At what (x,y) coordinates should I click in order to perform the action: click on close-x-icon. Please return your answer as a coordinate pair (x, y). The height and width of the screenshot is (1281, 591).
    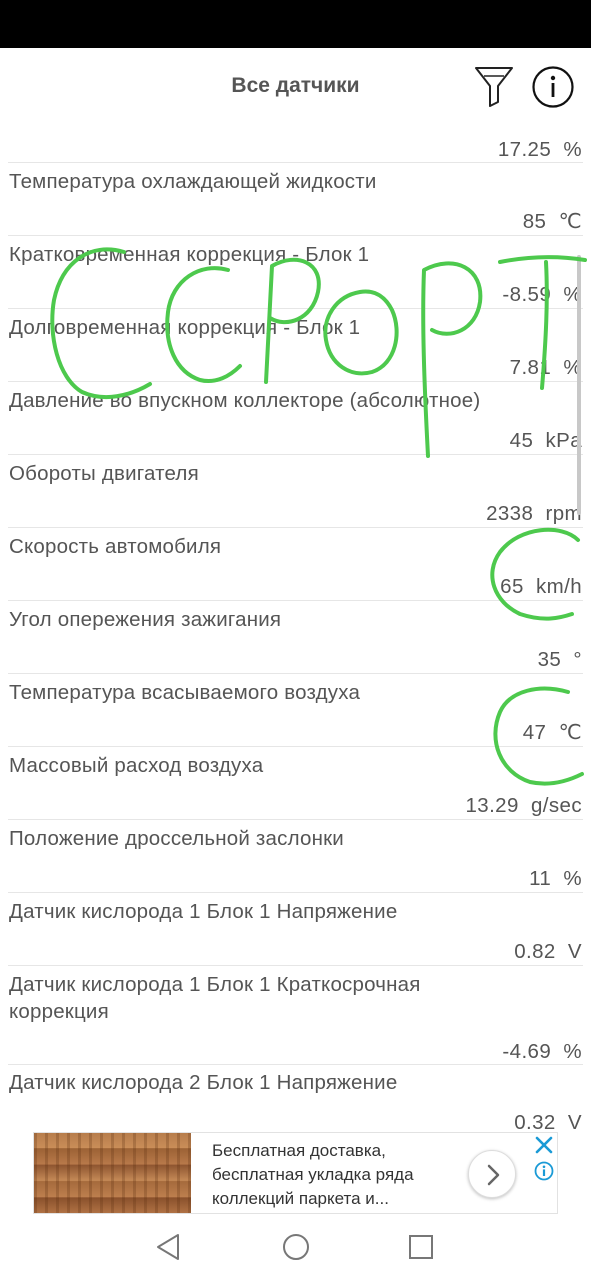
    Looking at the image, I should click on (544, 1145).